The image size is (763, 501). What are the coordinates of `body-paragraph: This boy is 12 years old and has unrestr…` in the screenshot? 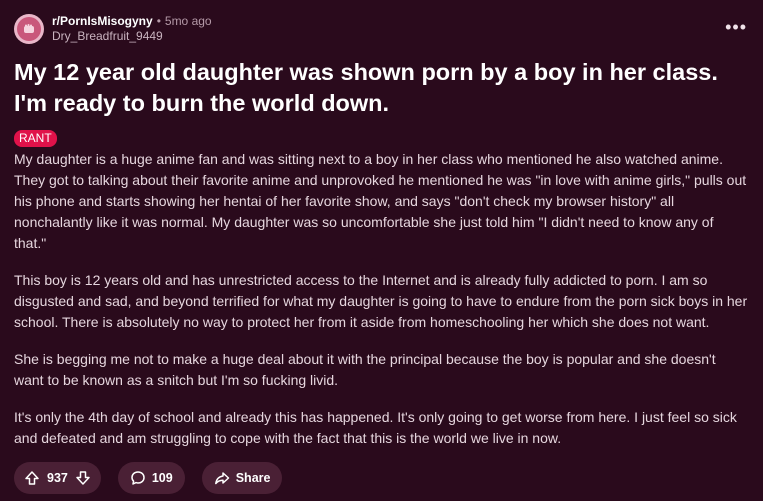 It's located at (381, 301).